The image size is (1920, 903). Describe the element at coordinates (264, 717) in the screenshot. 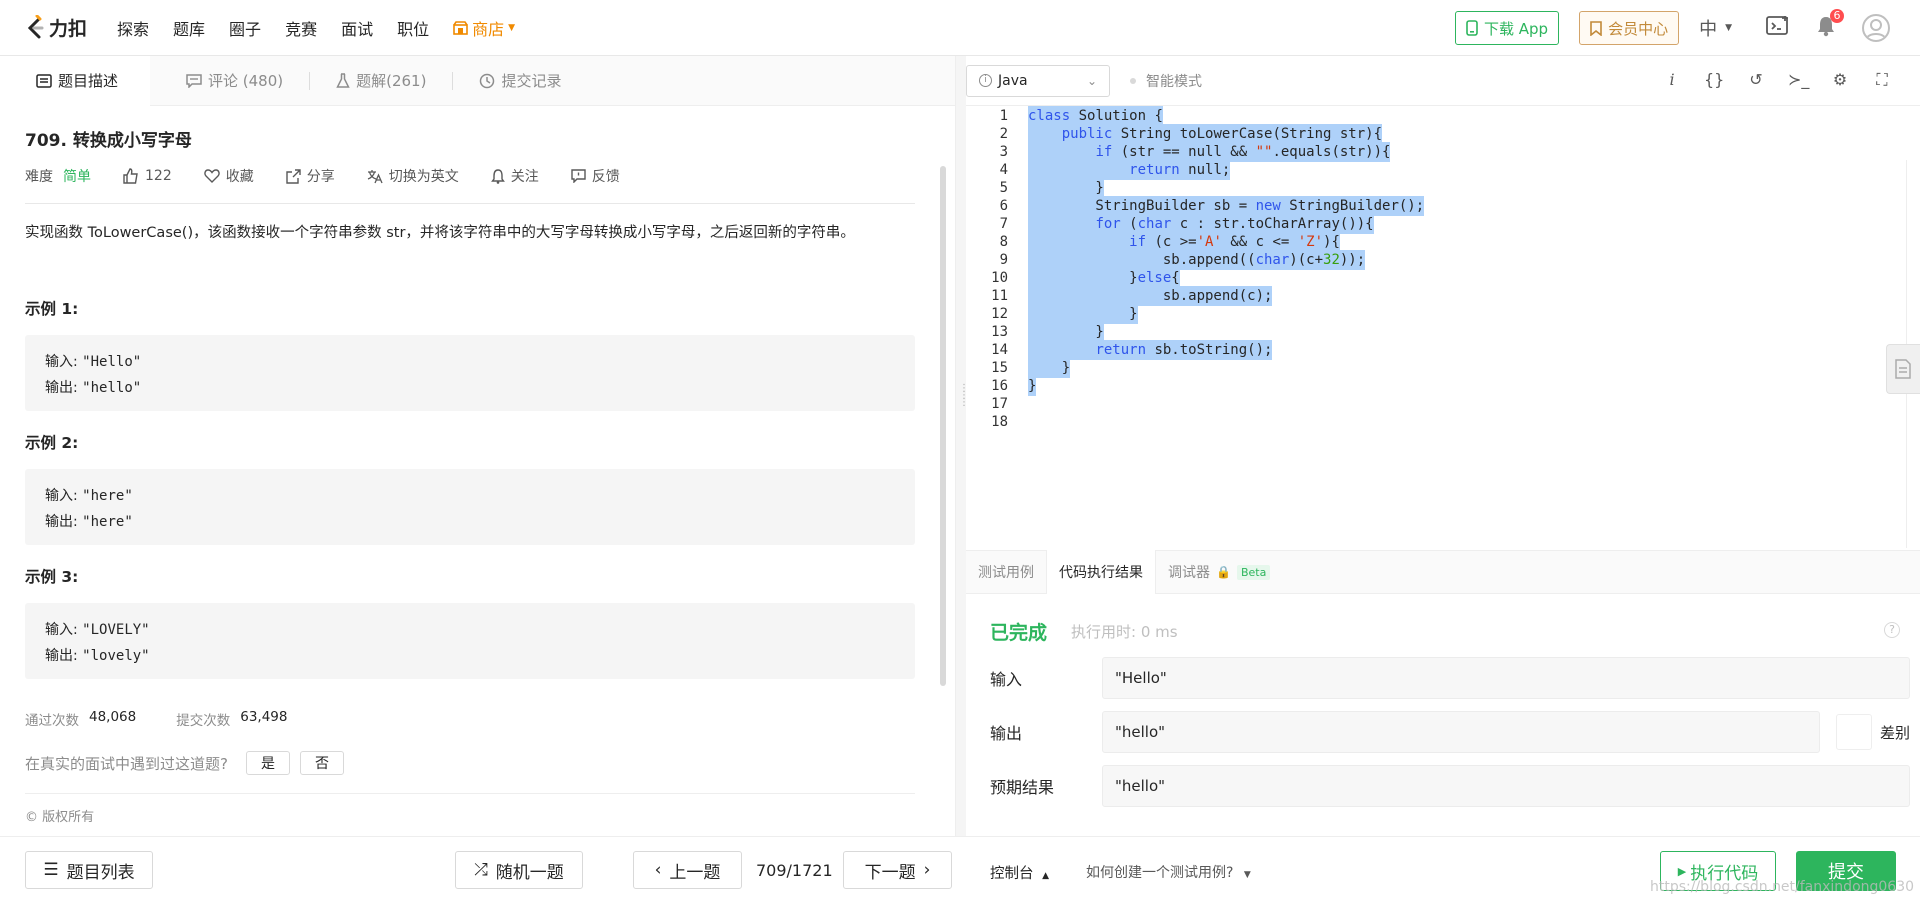

I see `submitted-count: 63,498` at that location.